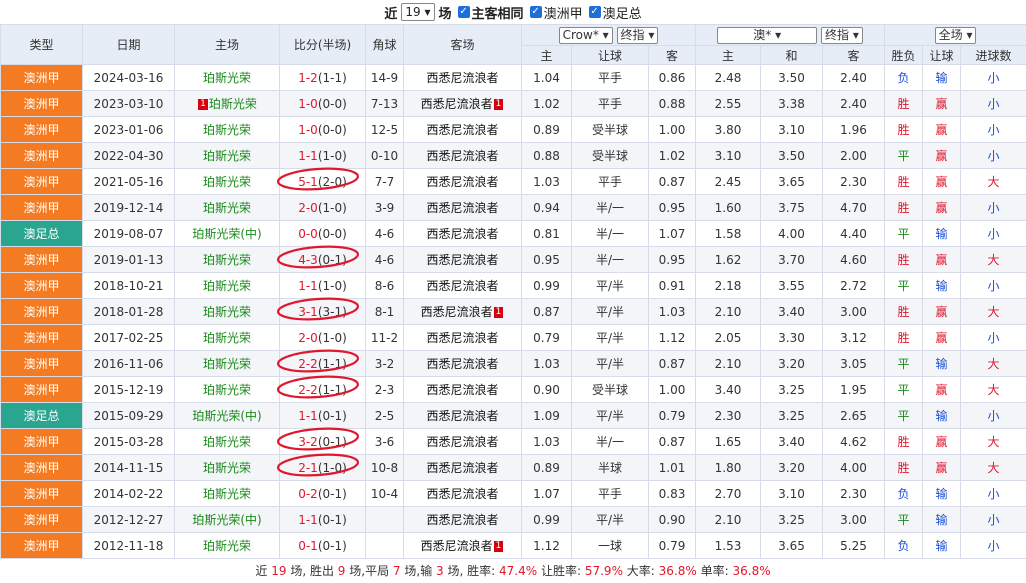 The image size is (1026, 583). I want to click on score-cell: 1-2(1-1), so click(323, 78).